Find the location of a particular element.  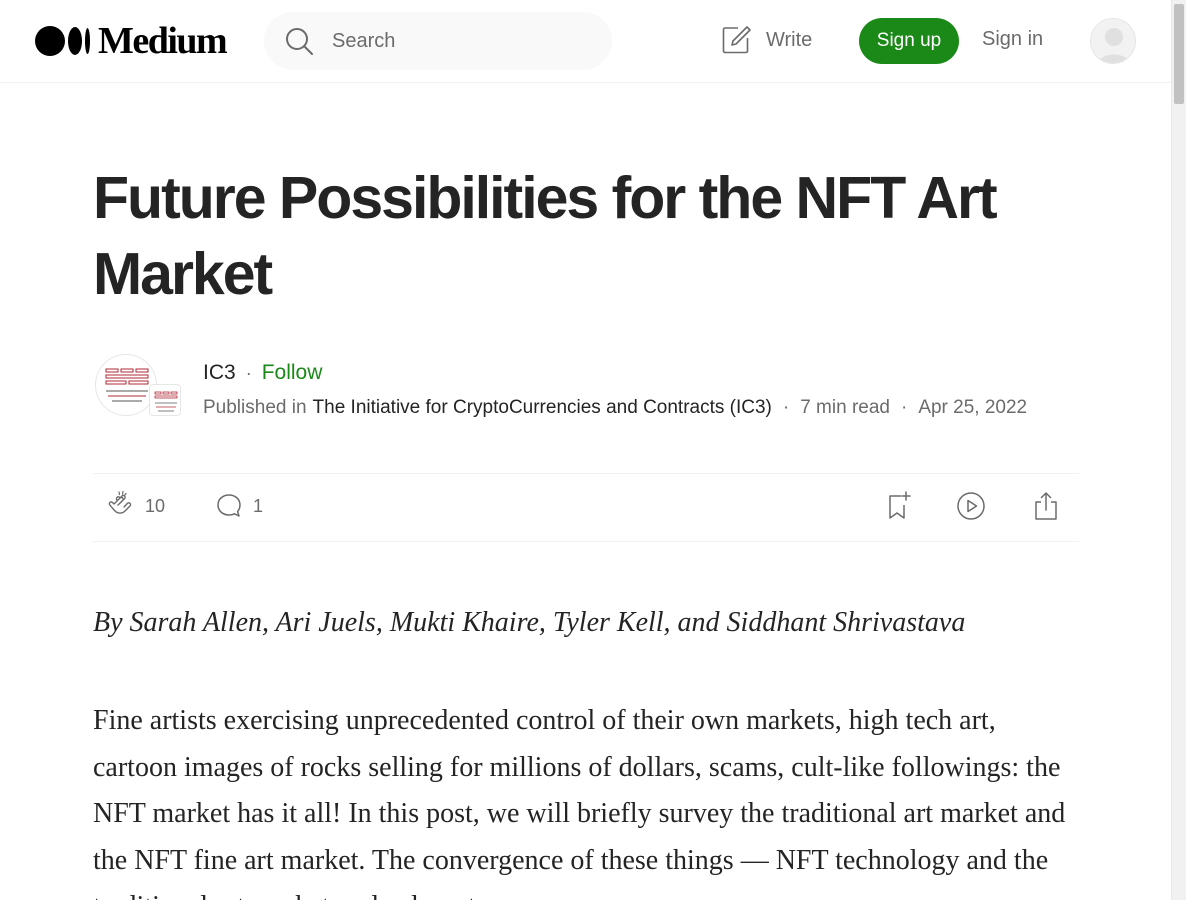

ic3-logo-image is located at coordinates (127, 385).